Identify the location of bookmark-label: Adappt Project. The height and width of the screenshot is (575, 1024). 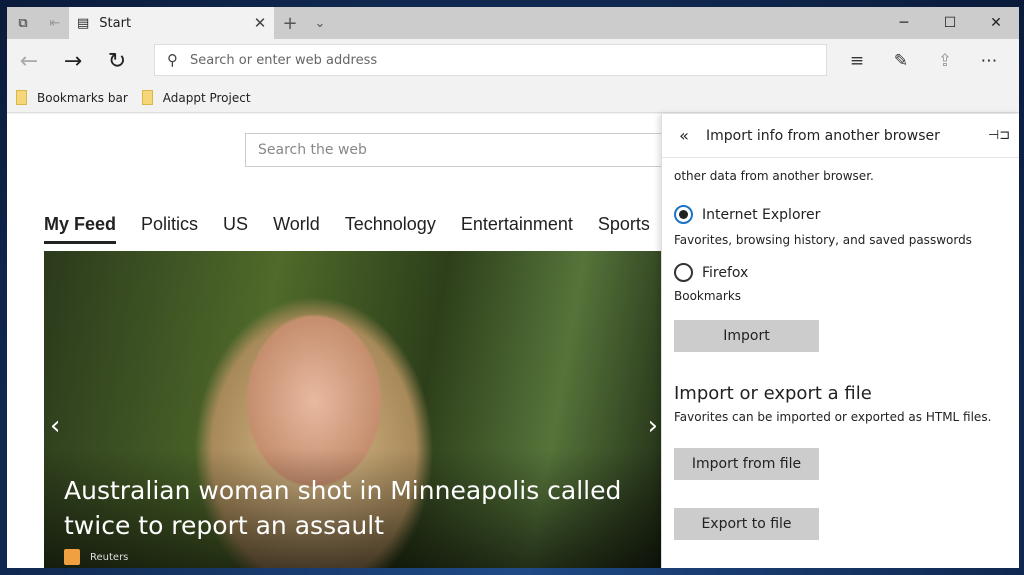
(206, 97).